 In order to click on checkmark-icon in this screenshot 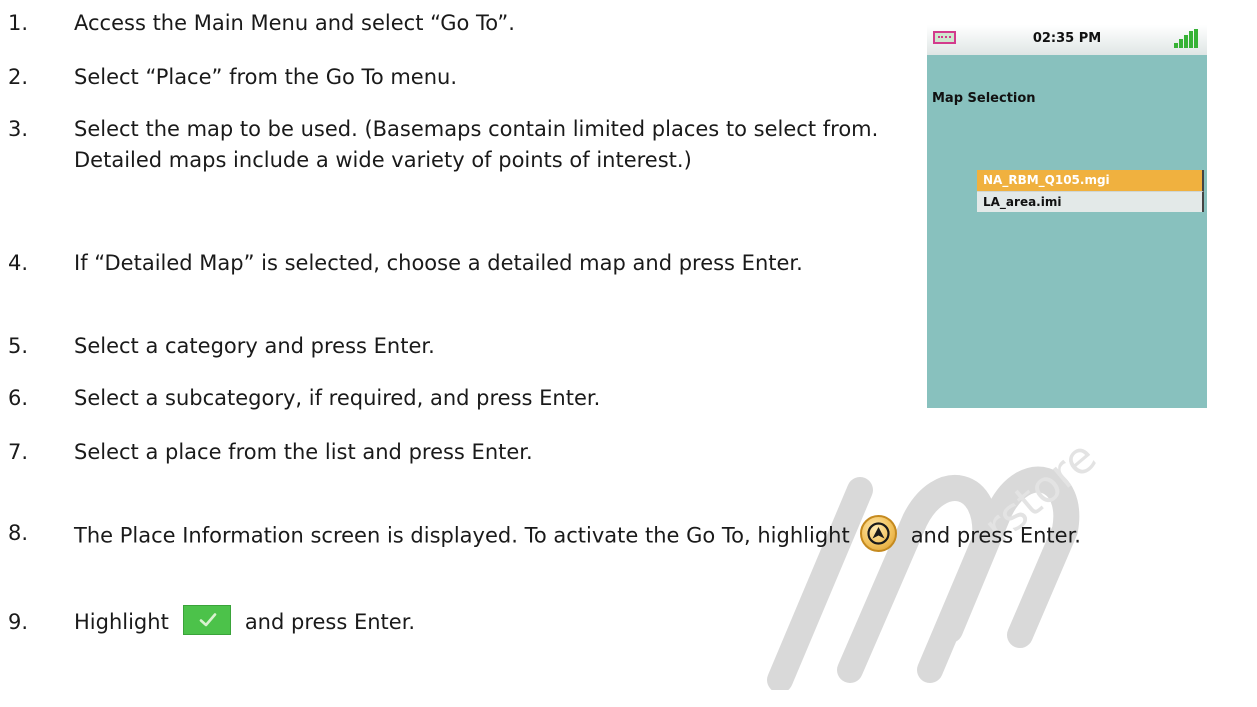, I will do `click(206, 620)`.